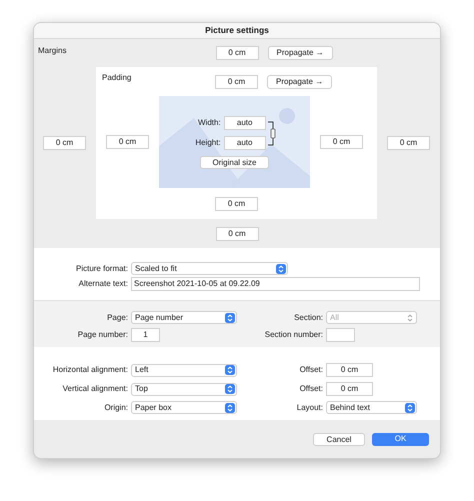 The width and height of the screenshot is (474, 501). What do you see at coordinates (95, 389) in the screenshot?
I see `field-label: Vertical alignment:` at bounding box center [95, 389].